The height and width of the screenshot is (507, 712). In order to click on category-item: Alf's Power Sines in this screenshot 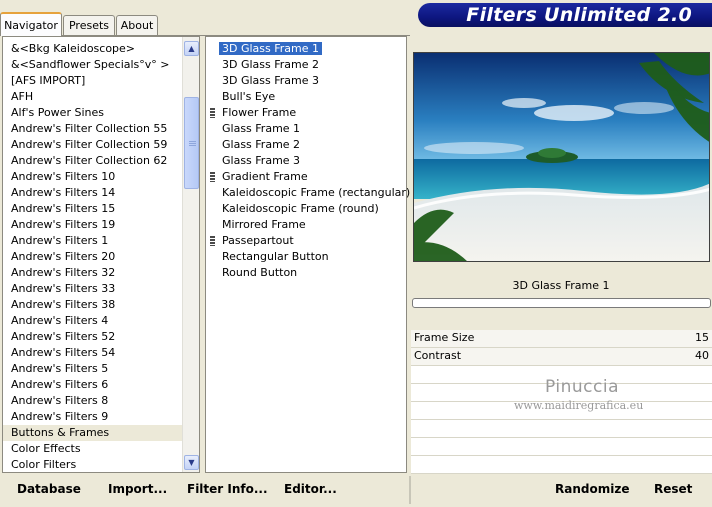, I will do `click(93, 113)`.